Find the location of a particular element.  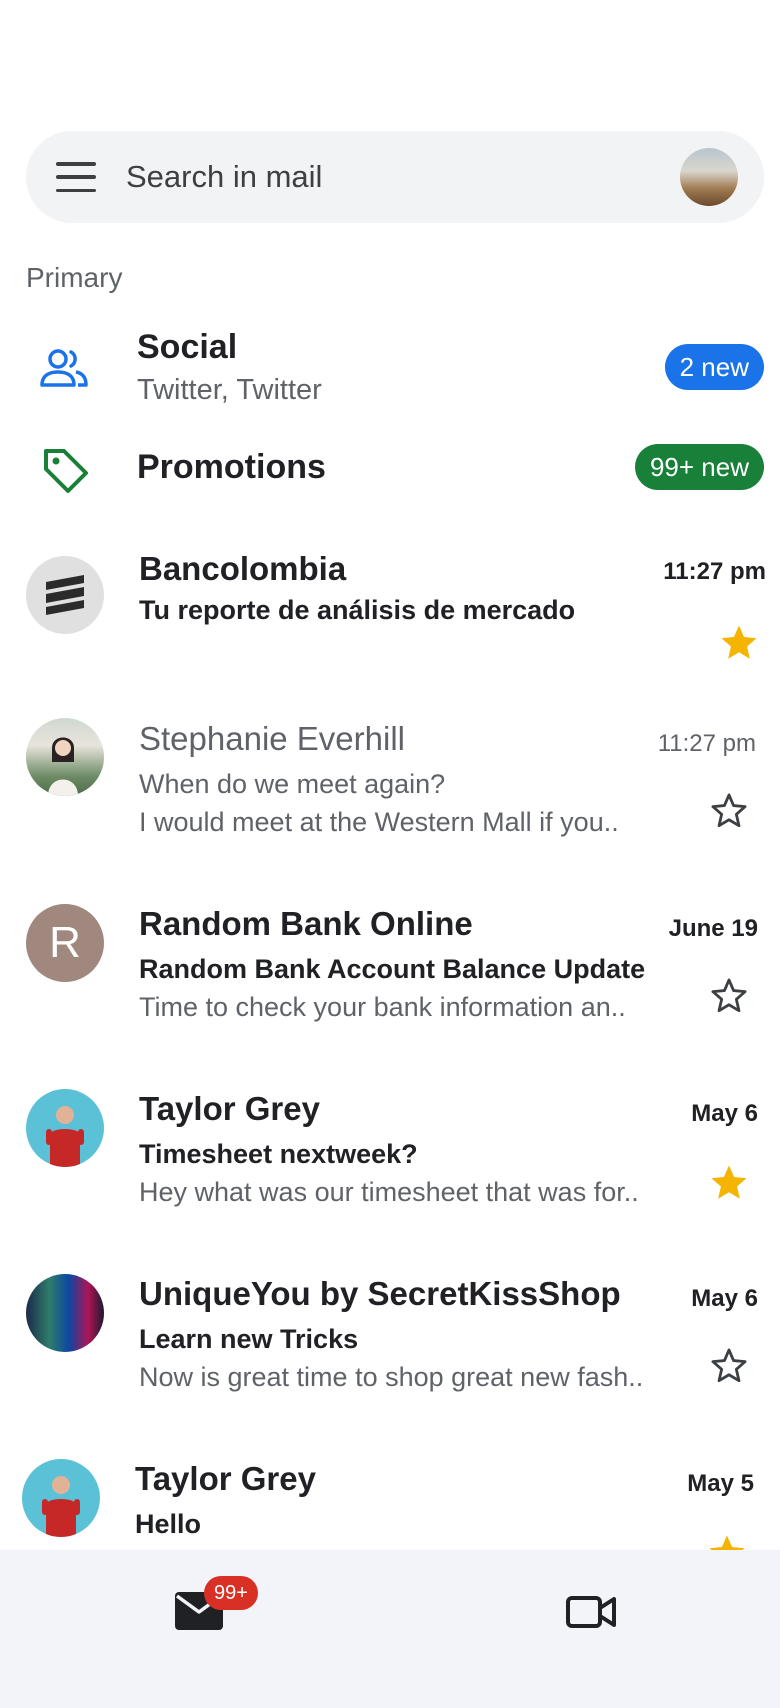

category-promotions: Promotions 99+ new is located at coordinates (390, 470).